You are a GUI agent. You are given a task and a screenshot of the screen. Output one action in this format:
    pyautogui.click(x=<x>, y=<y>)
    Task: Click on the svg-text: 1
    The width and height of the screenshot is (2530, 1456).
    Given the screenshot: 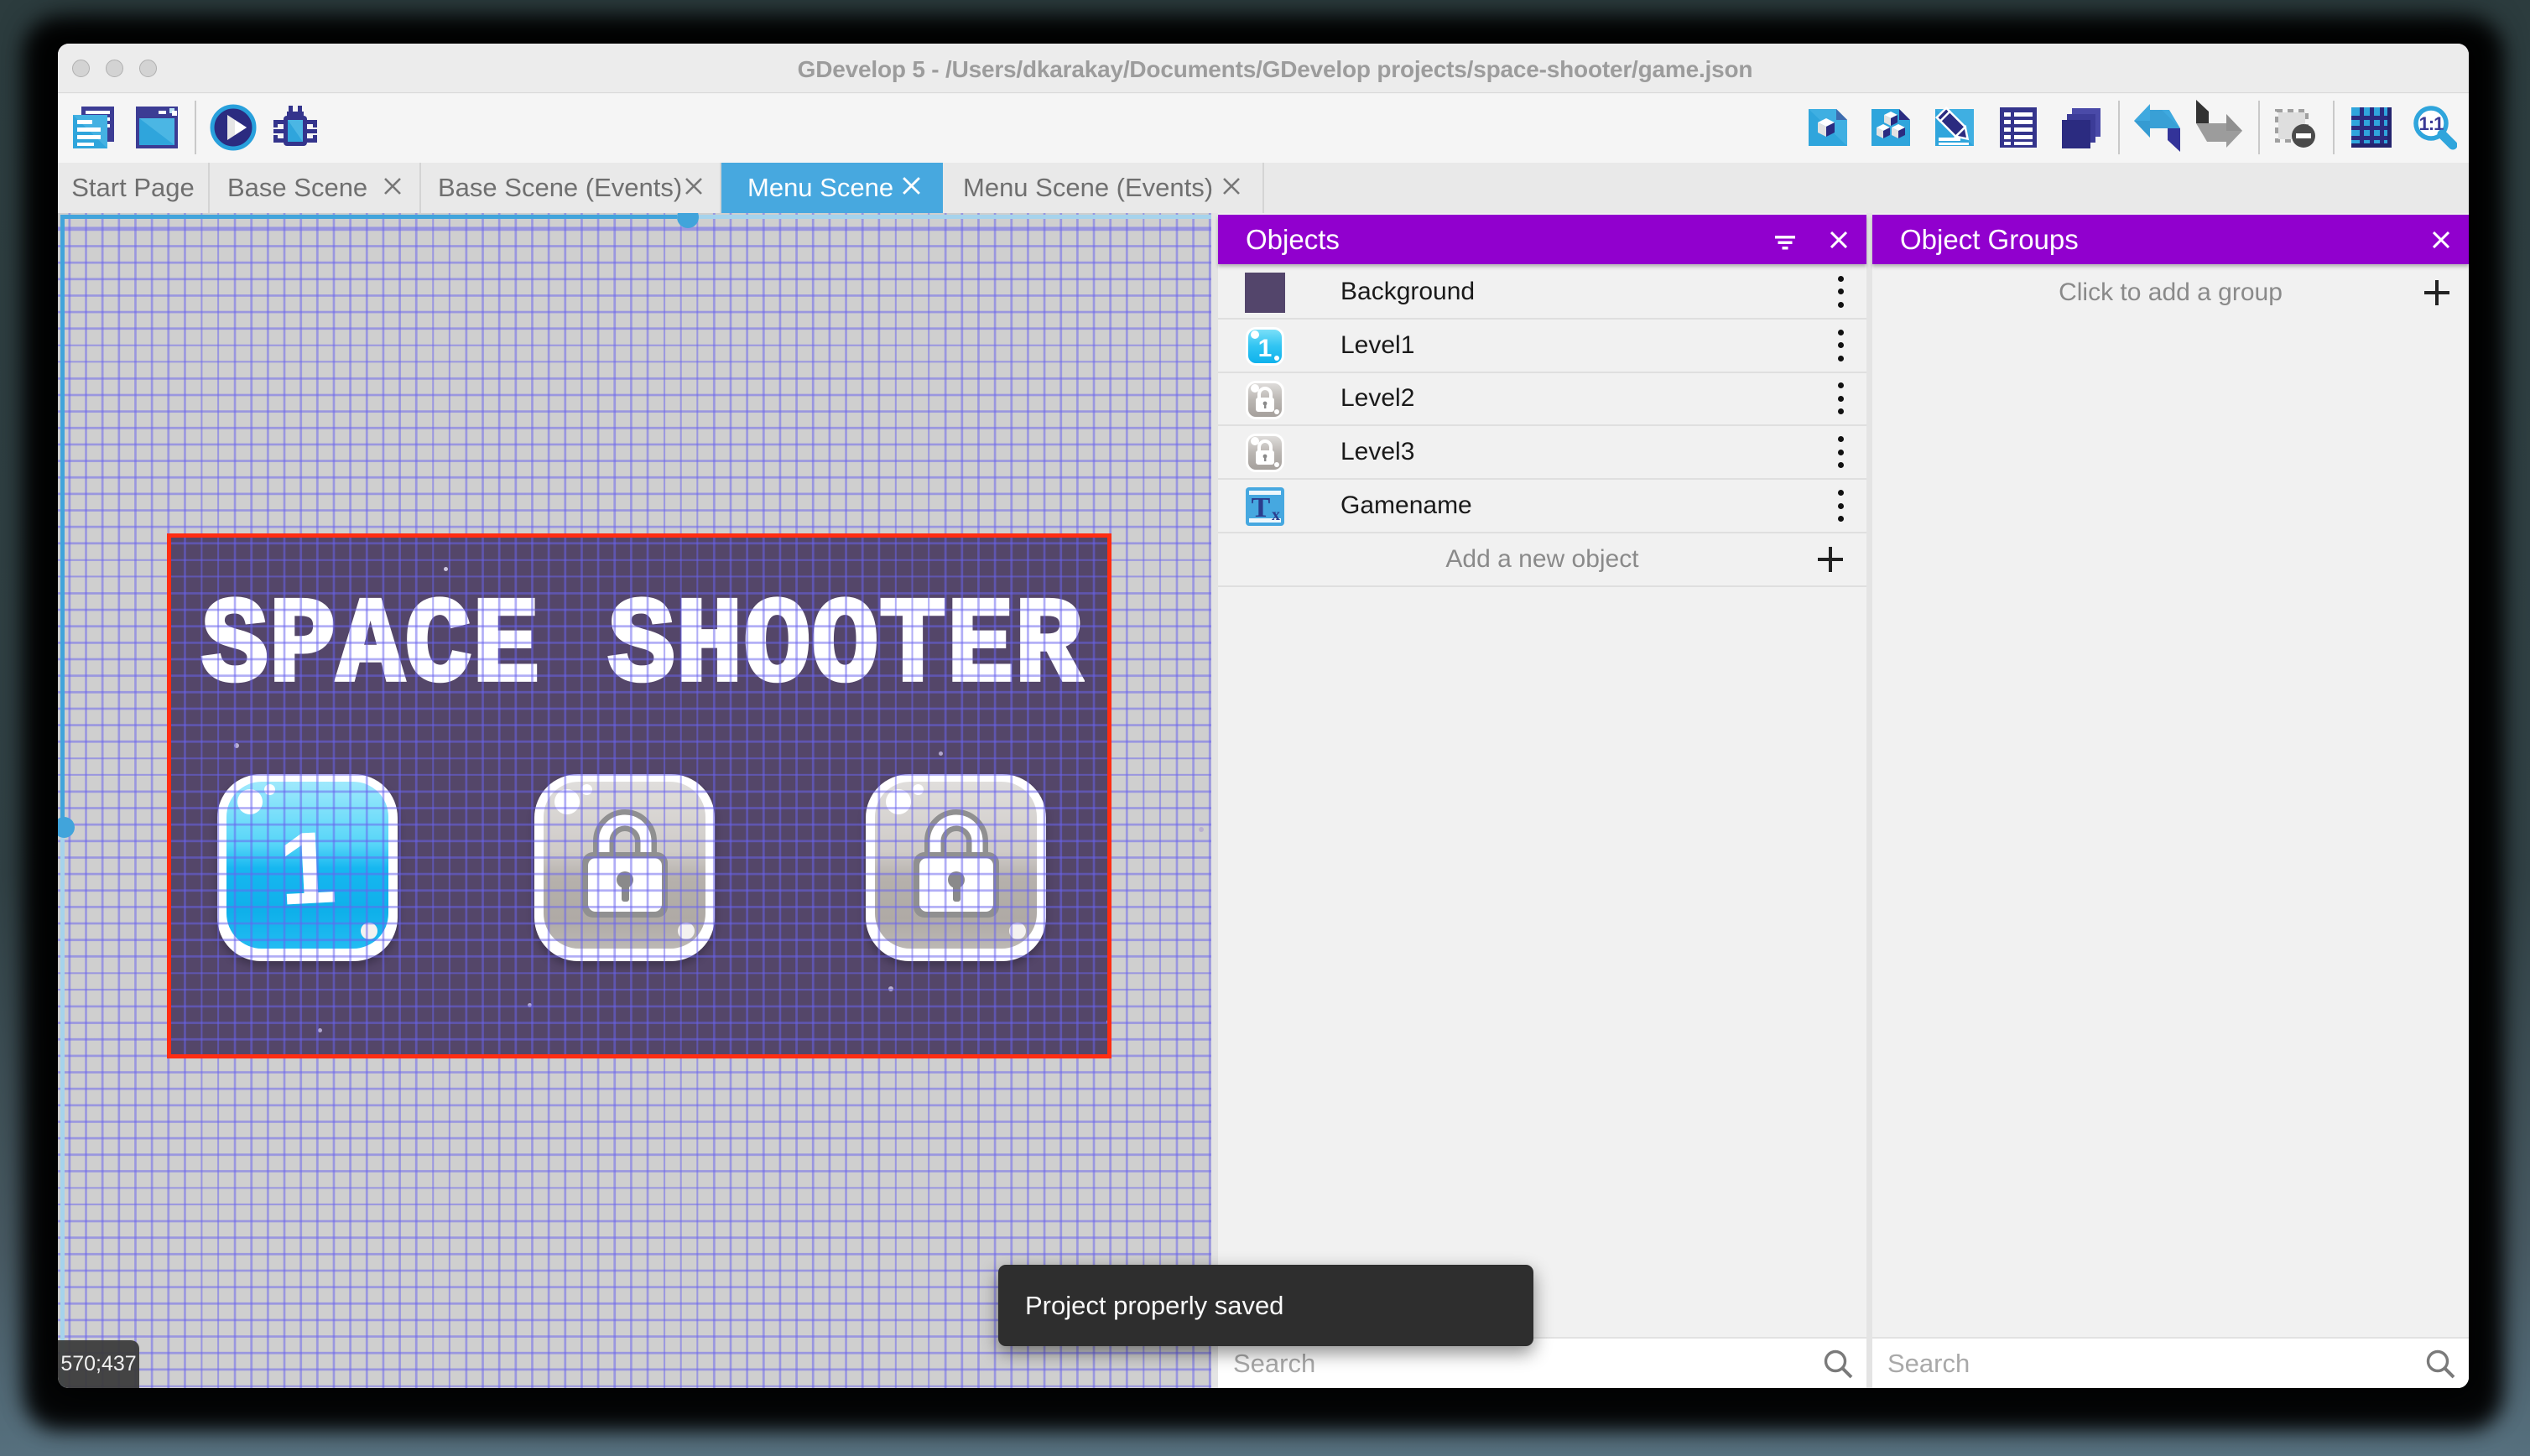 What is the action you would take?
    pyautogui.click(x=1265, y=348)
    